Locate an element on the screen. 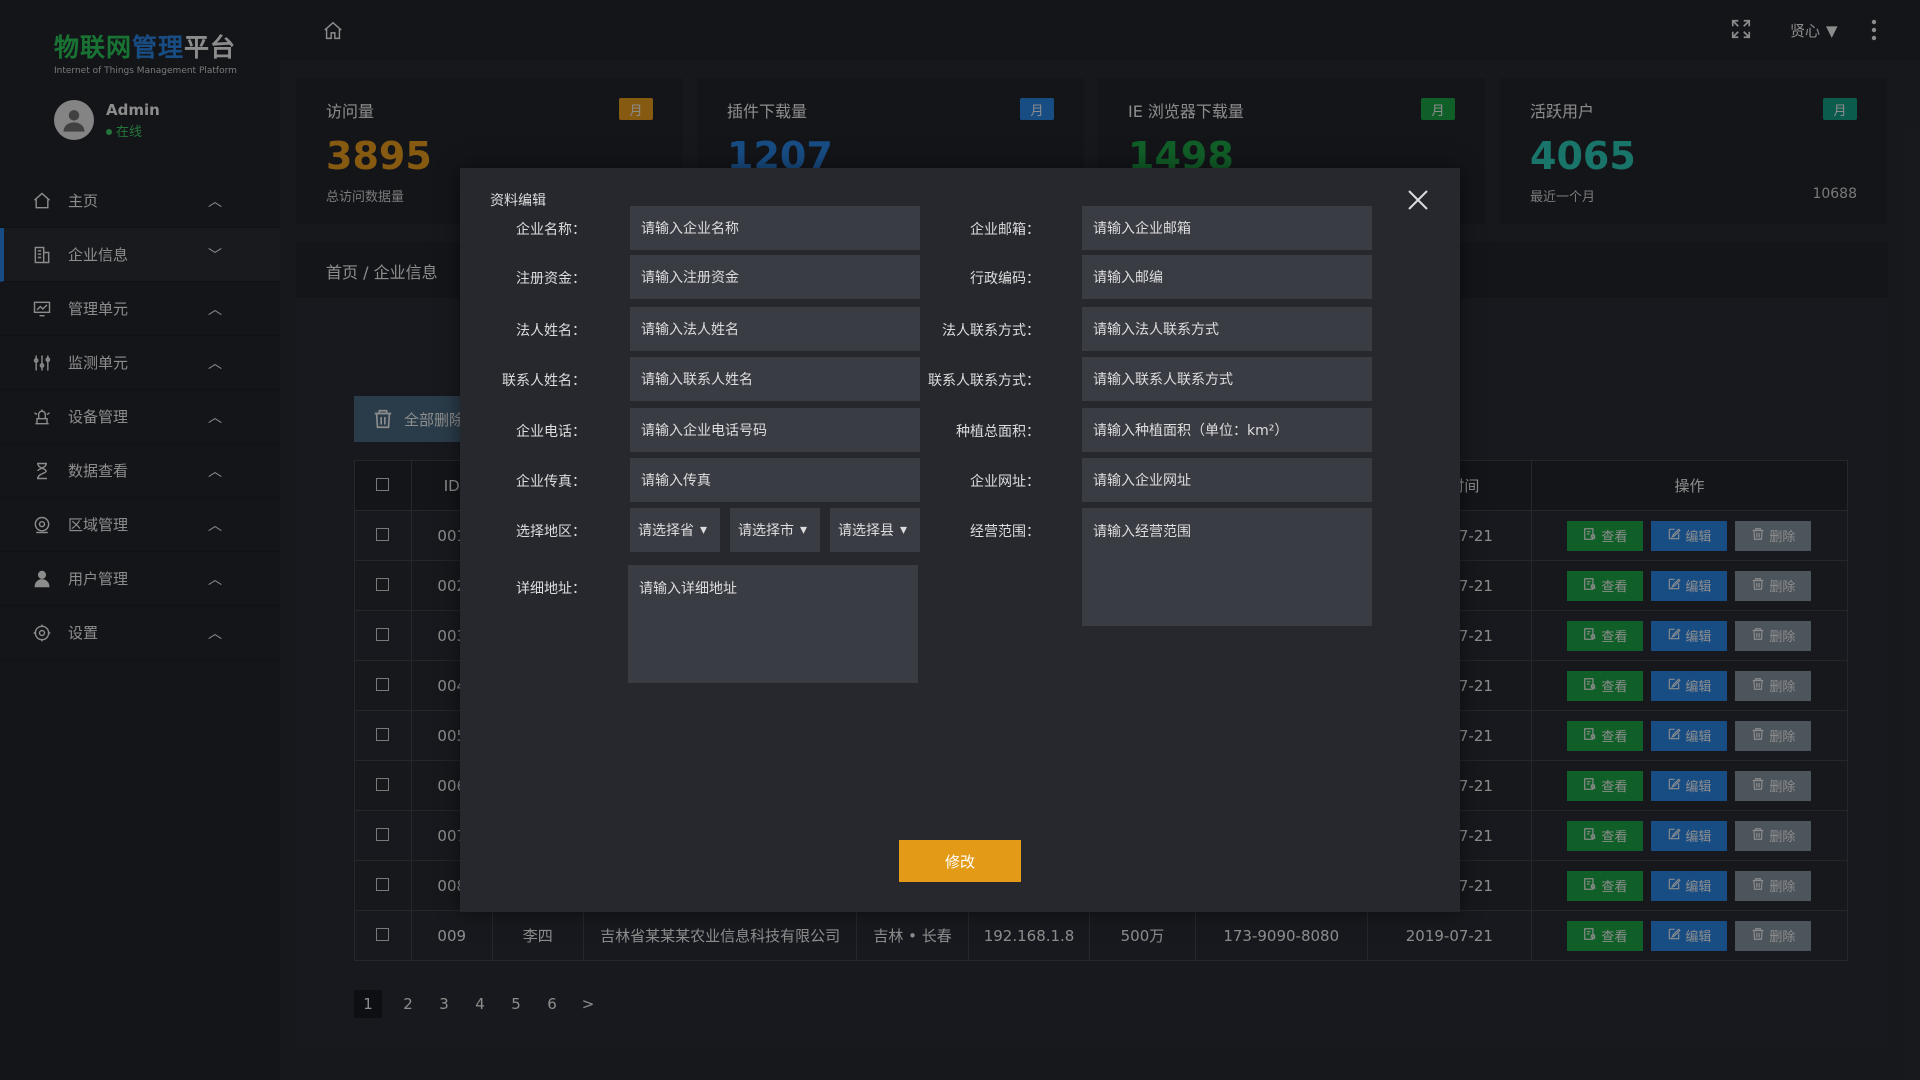  field-label: 企业电话： is located at coordinates (551, 432).